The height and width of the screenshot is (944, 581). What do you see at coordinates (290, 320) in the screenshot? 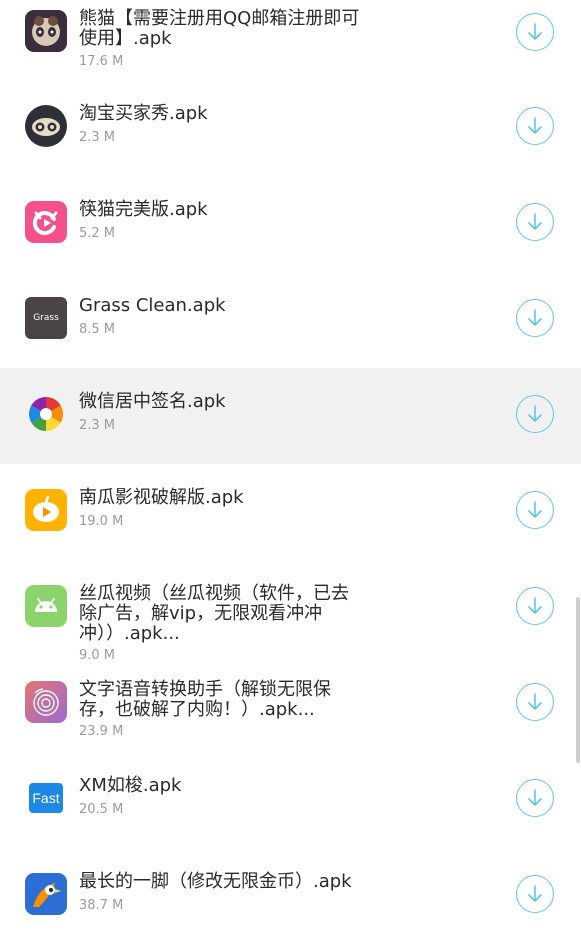
I see `list-item: Grass Grass Clean.apk 8.5 M` at bounding box center [290, 320].